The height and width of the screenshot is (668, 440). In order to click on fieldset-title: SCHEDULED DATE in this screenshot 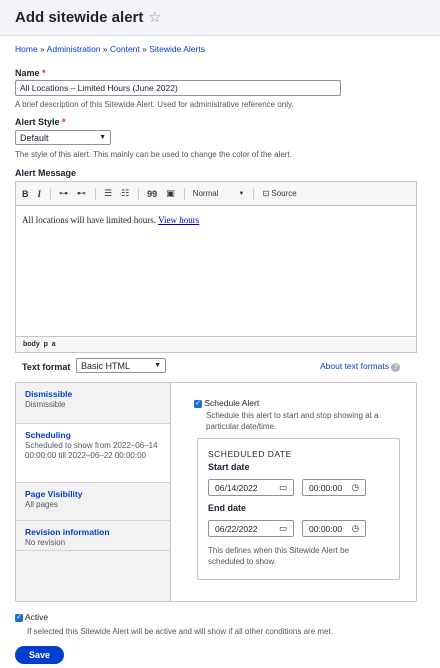, I will do `click(250, 454)`.